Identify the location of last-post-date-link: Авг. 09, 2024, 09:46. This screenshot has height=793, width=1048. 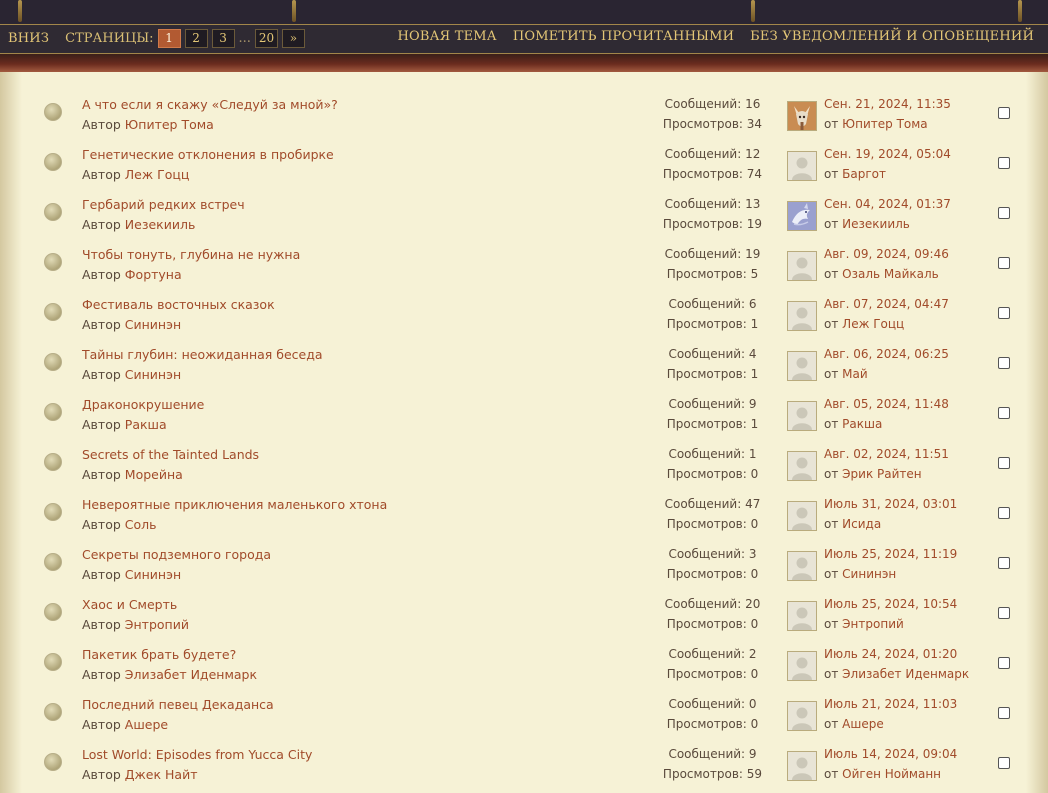
(886, 254).